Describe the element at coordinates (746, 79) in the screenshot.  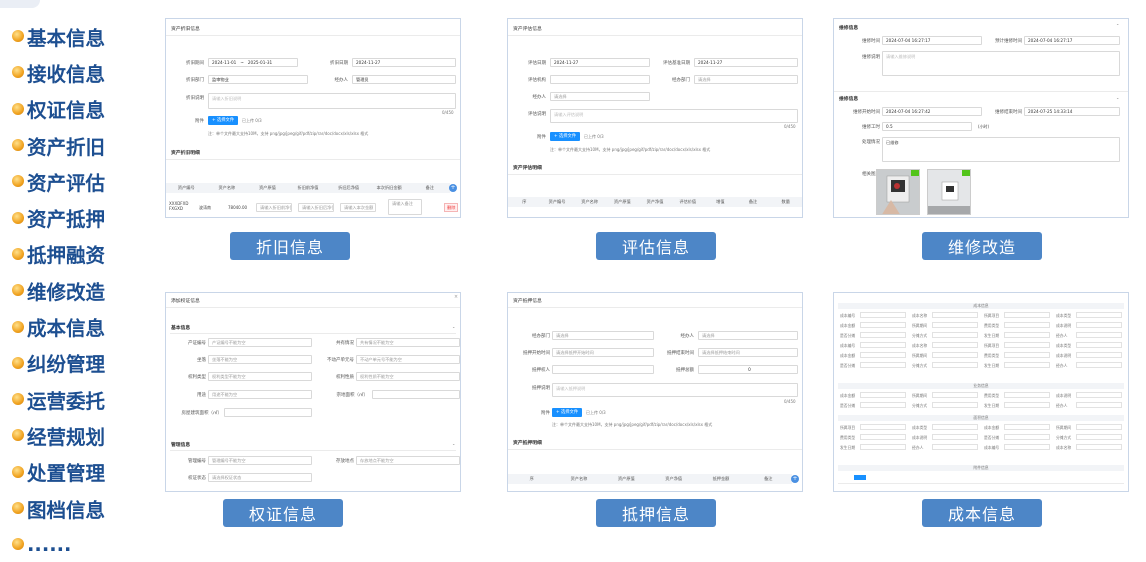
I see `eval-dept-select: 请选择` at that location.